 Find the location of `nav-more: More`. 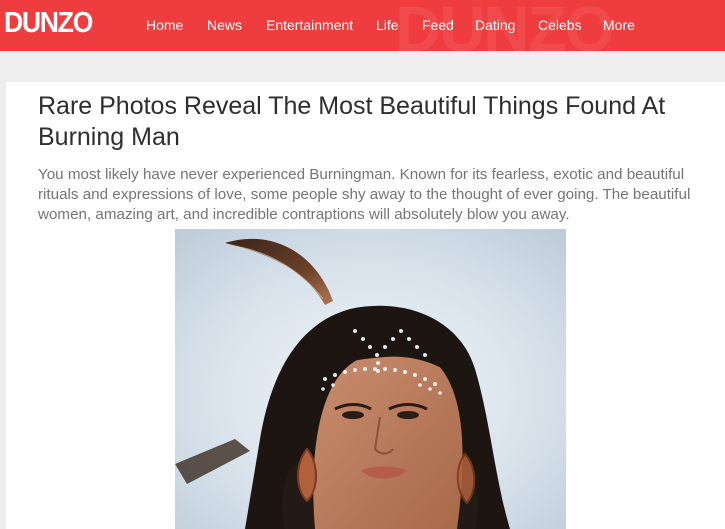

nav-more: More is located at coordinates (619, 25).